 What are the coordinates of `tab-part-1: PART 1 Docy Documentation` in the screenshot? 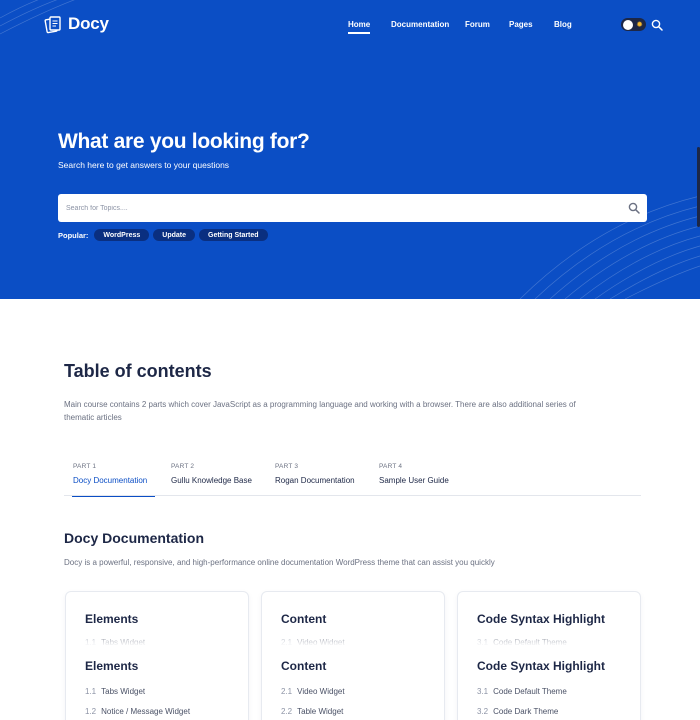 It's located at (113, 480).